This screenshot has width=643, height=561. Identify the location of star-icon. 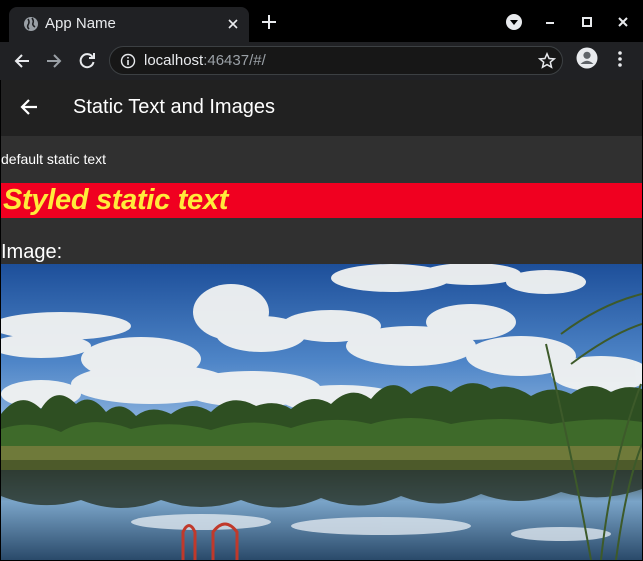
(547, 61).